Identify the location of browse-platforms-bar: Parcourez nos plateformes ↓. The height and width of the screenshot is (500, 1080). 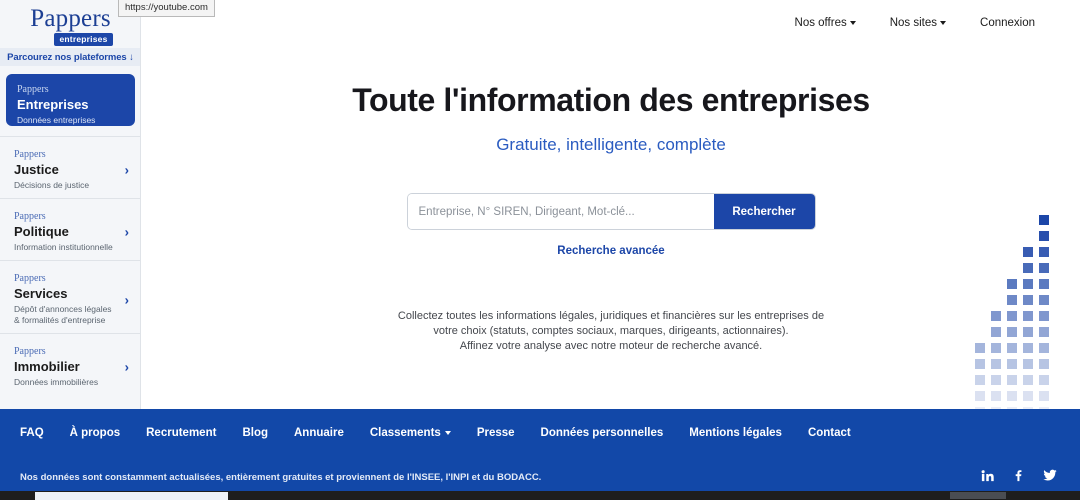
(70, 57).